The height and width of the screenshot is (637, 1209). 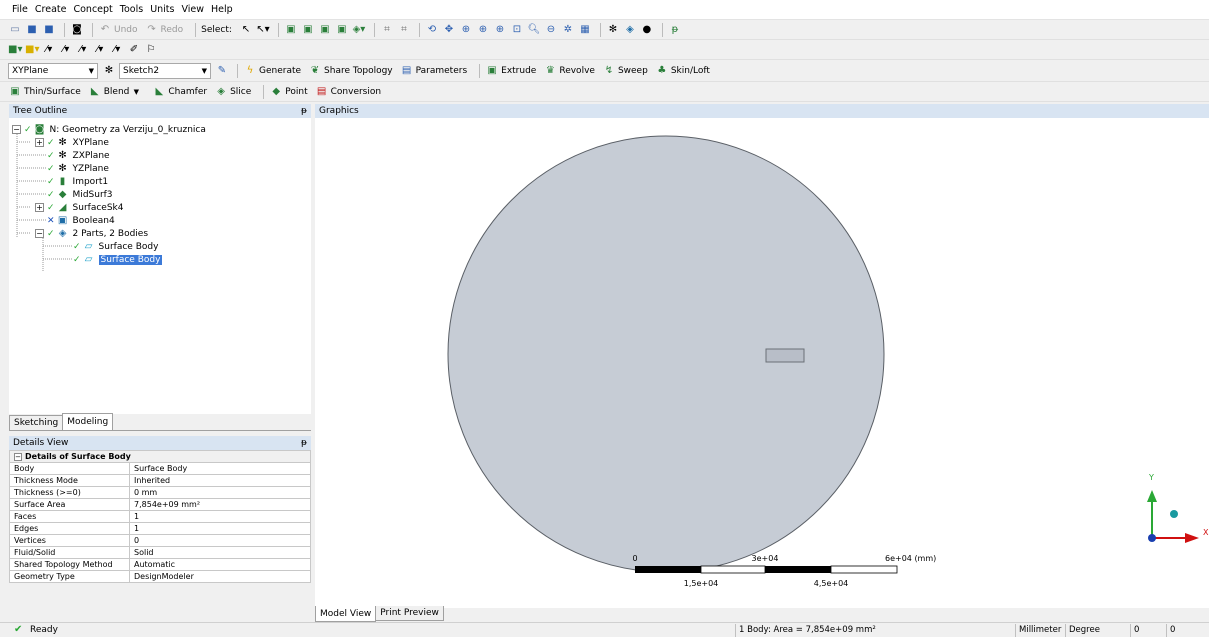 I want to click on area-select-icon: ⌗, so click(x=404, y=30).